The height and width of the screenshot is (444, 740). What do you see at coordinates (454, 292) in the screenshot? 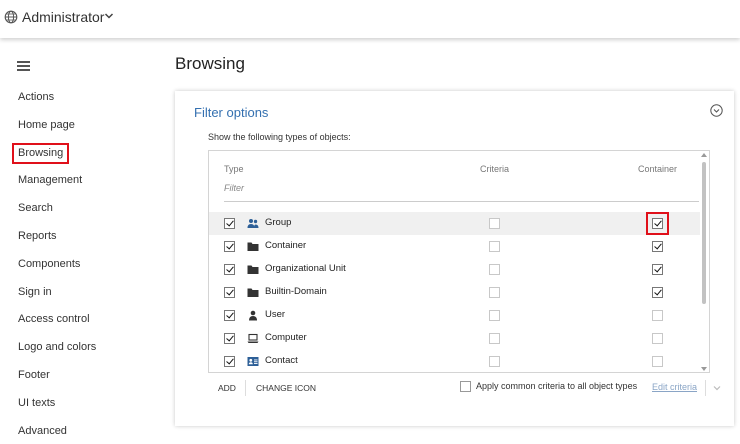
I see `table-row: Builtin-Domain` at bounding box center [454, 292].